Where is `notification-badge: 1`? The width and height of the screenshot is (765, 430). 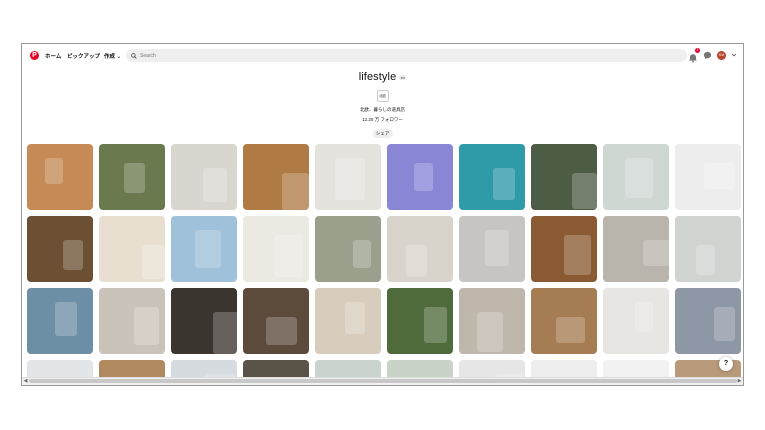
notification-badge: 1 is located at coordinates (697, 50).